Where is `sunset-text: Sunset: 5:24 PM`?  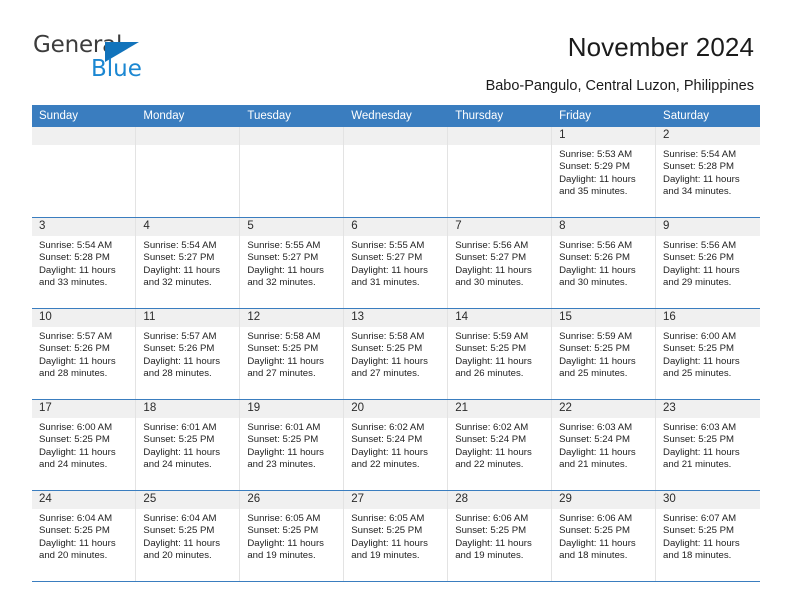
sunset-text: Sunset: 5:24 PM is located at coordinates (387, 440).